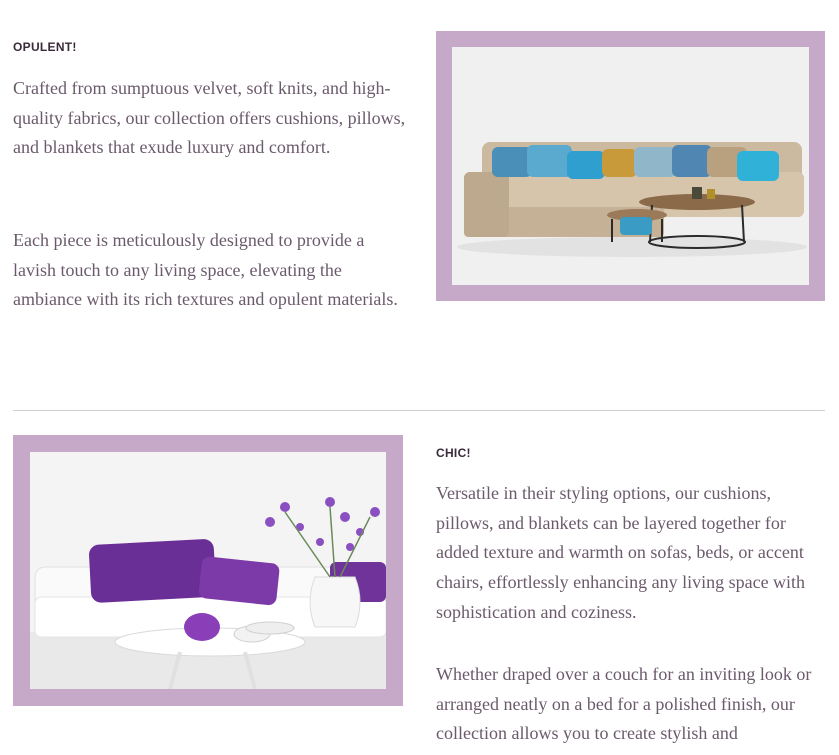  I want to click on living-room-photo, so click(208, 570).